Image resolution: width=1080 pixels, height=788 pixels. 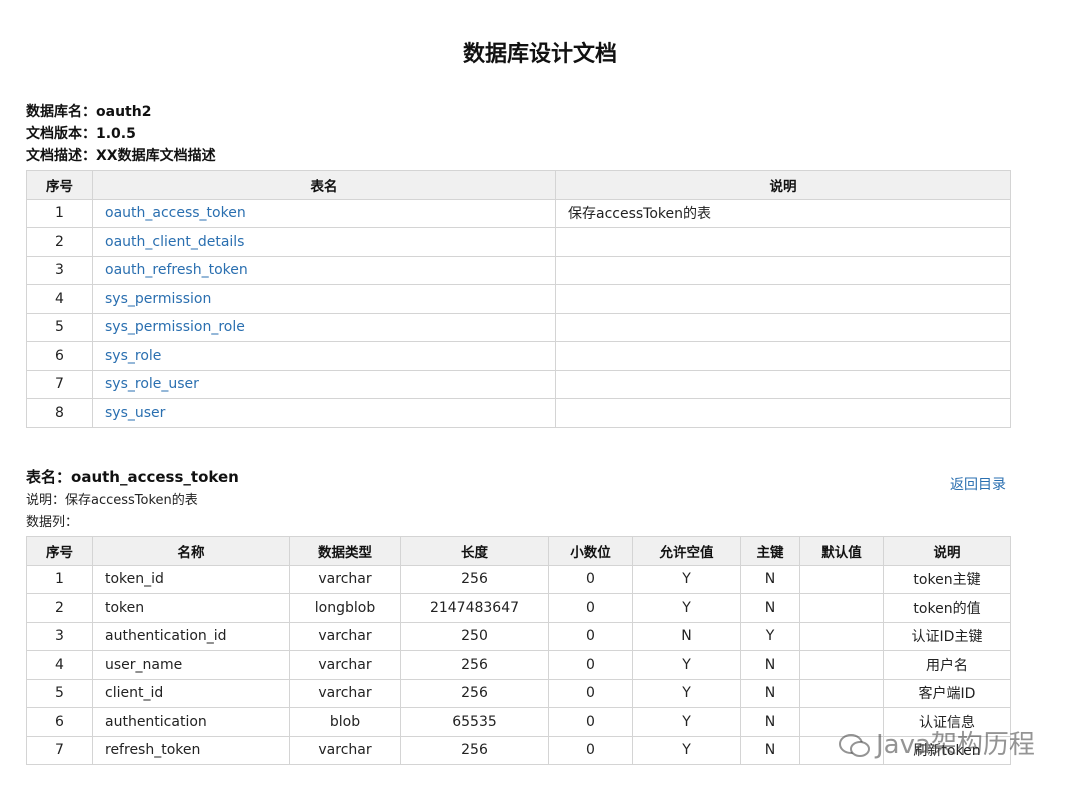 What do you see at coordinates (947, 551) in the screenshot?
I see `col-header-comment: 说明` at bounding box center [947, 551].